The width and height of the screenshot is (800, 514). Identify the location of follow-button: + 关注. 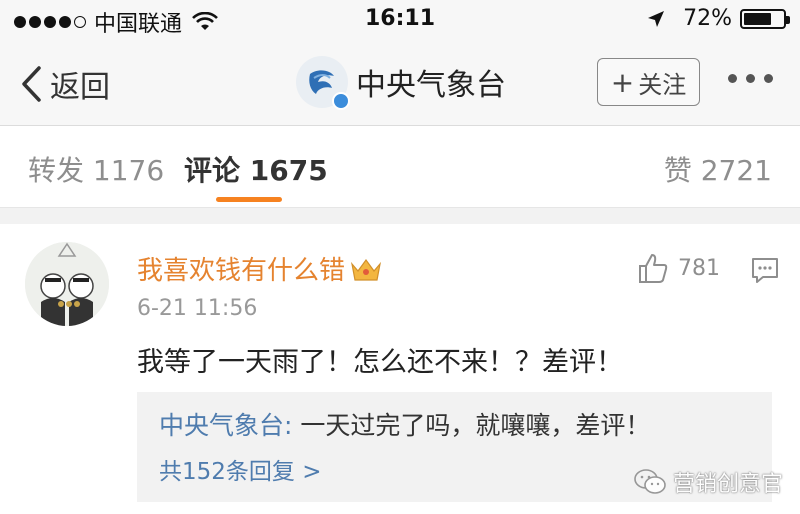
(648, 82).